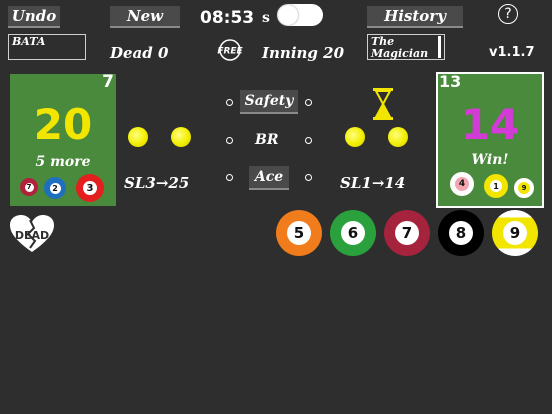  What do you see at coordinates (157, 183) in the screenshot?
I see `player1-skill-level: SL3→25` at bounding box center [157, 183].